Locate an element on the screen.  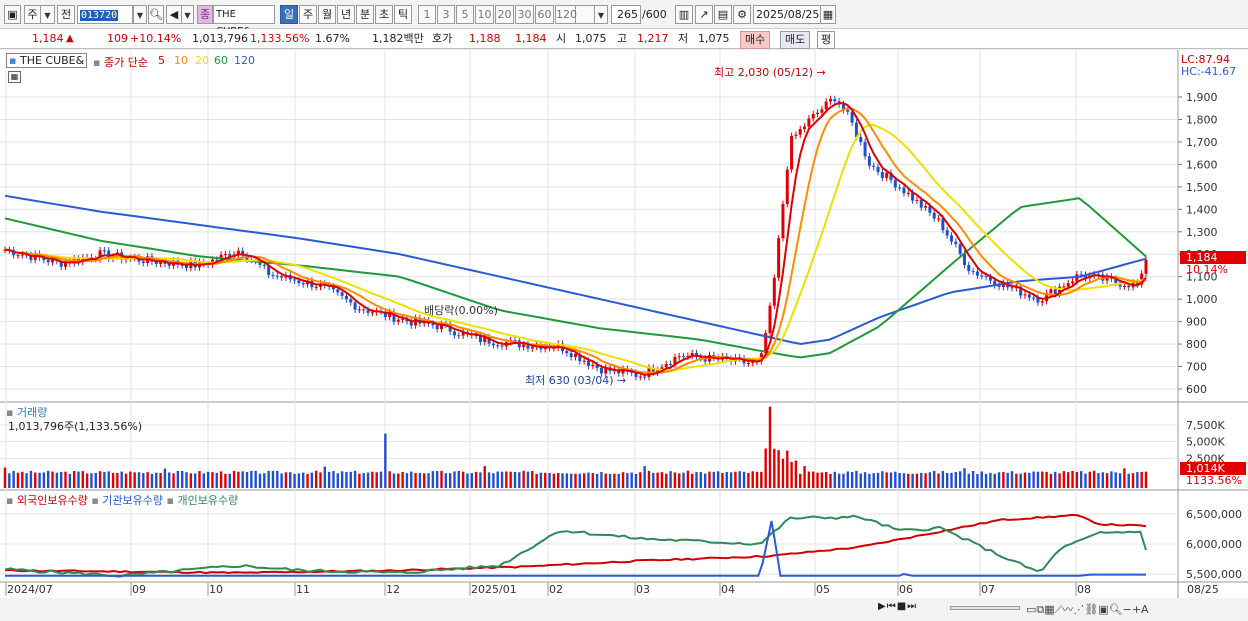
period-tab-4: 분 is located at coordinates (365, 14).